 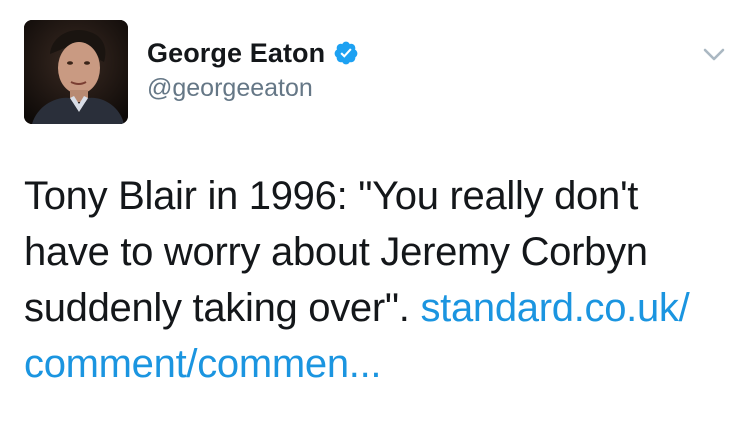 What do you see at coordinates (346, 53) in the screenshot?
I see `verified-badge-icon` at bounding box center [346, 53].